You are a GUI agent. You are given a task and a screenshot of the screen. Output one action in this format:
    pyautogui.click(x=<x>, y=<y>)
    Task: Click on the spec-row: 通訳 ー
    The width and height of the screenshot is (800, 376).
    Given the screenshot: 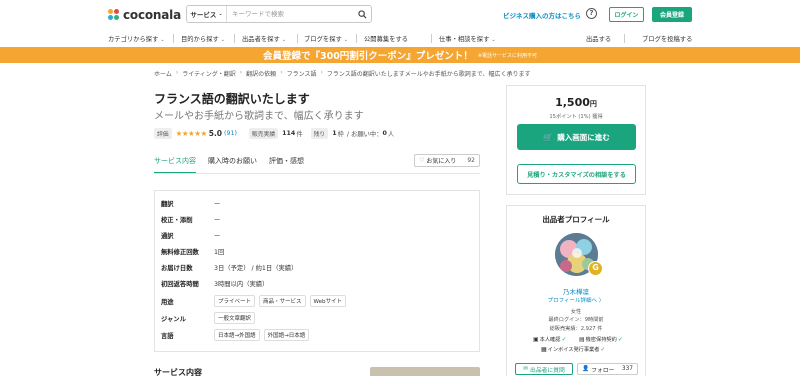 What is the action you would take?
    pyautogui.click(x=190, y=235)
    